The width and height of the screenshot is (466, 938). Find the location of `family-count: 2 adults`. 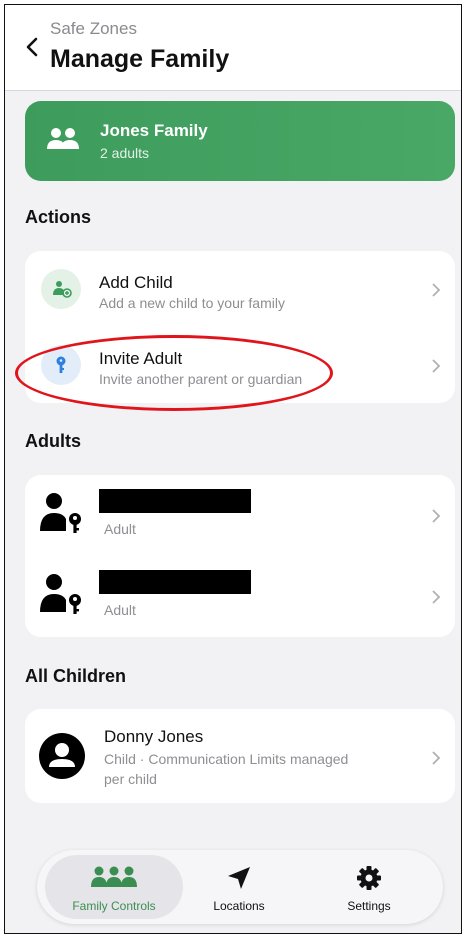

family-count: 2 adults is located at coordinates (125, 153).